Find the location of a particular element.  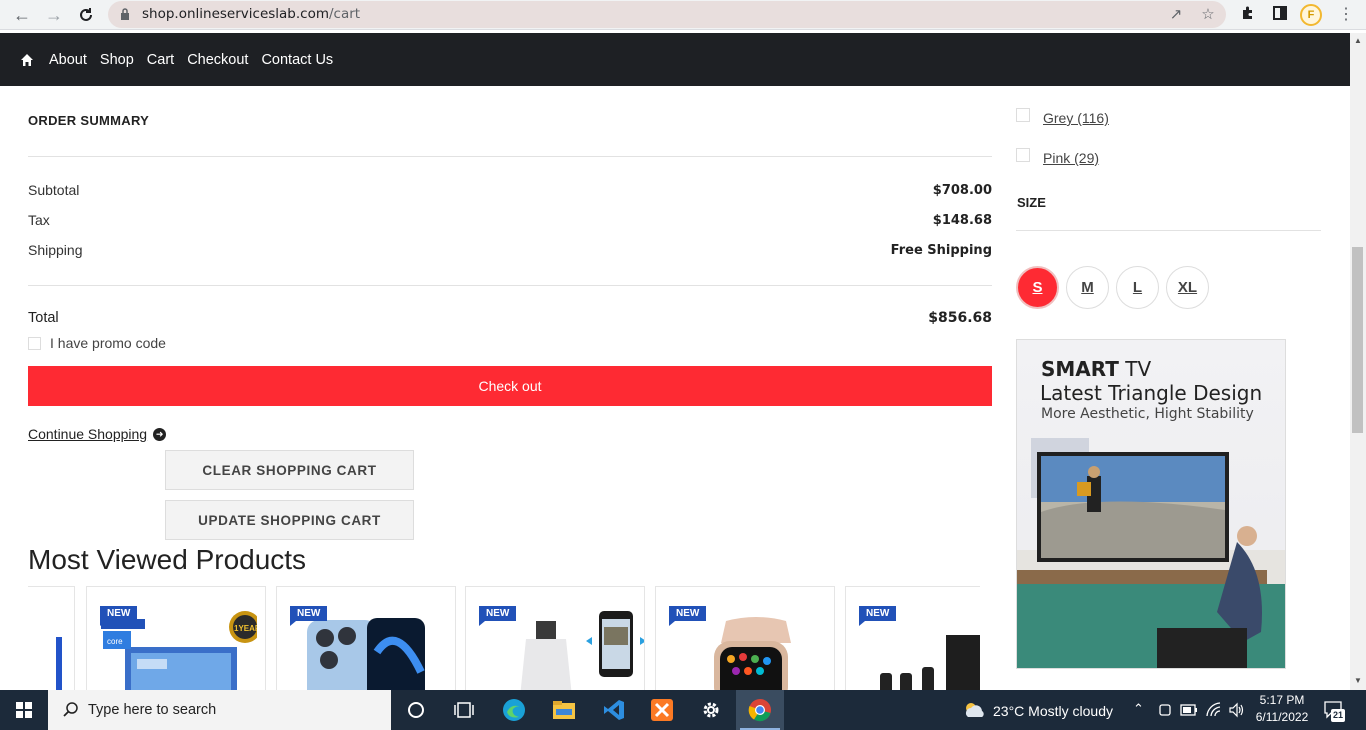

site-navbar: About Shop Cart Checkout Contact Us is located at coordinates (675, 59).